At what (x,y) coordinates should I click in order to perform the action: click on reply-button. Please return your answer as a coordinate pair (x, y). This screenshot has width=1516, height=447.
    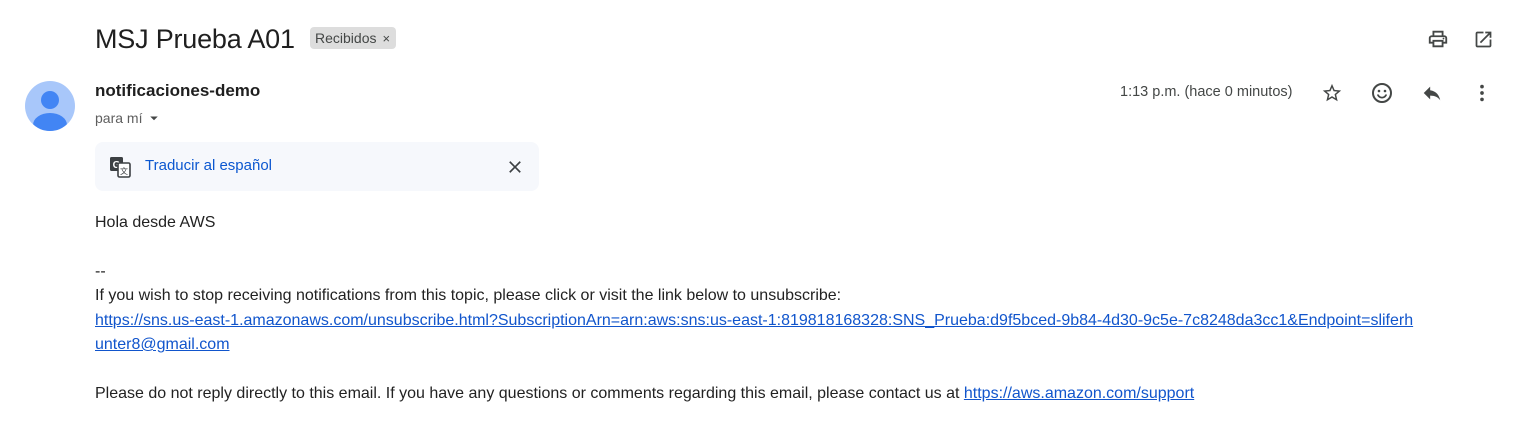
    Looking at the image, I should click on (1432, 93).